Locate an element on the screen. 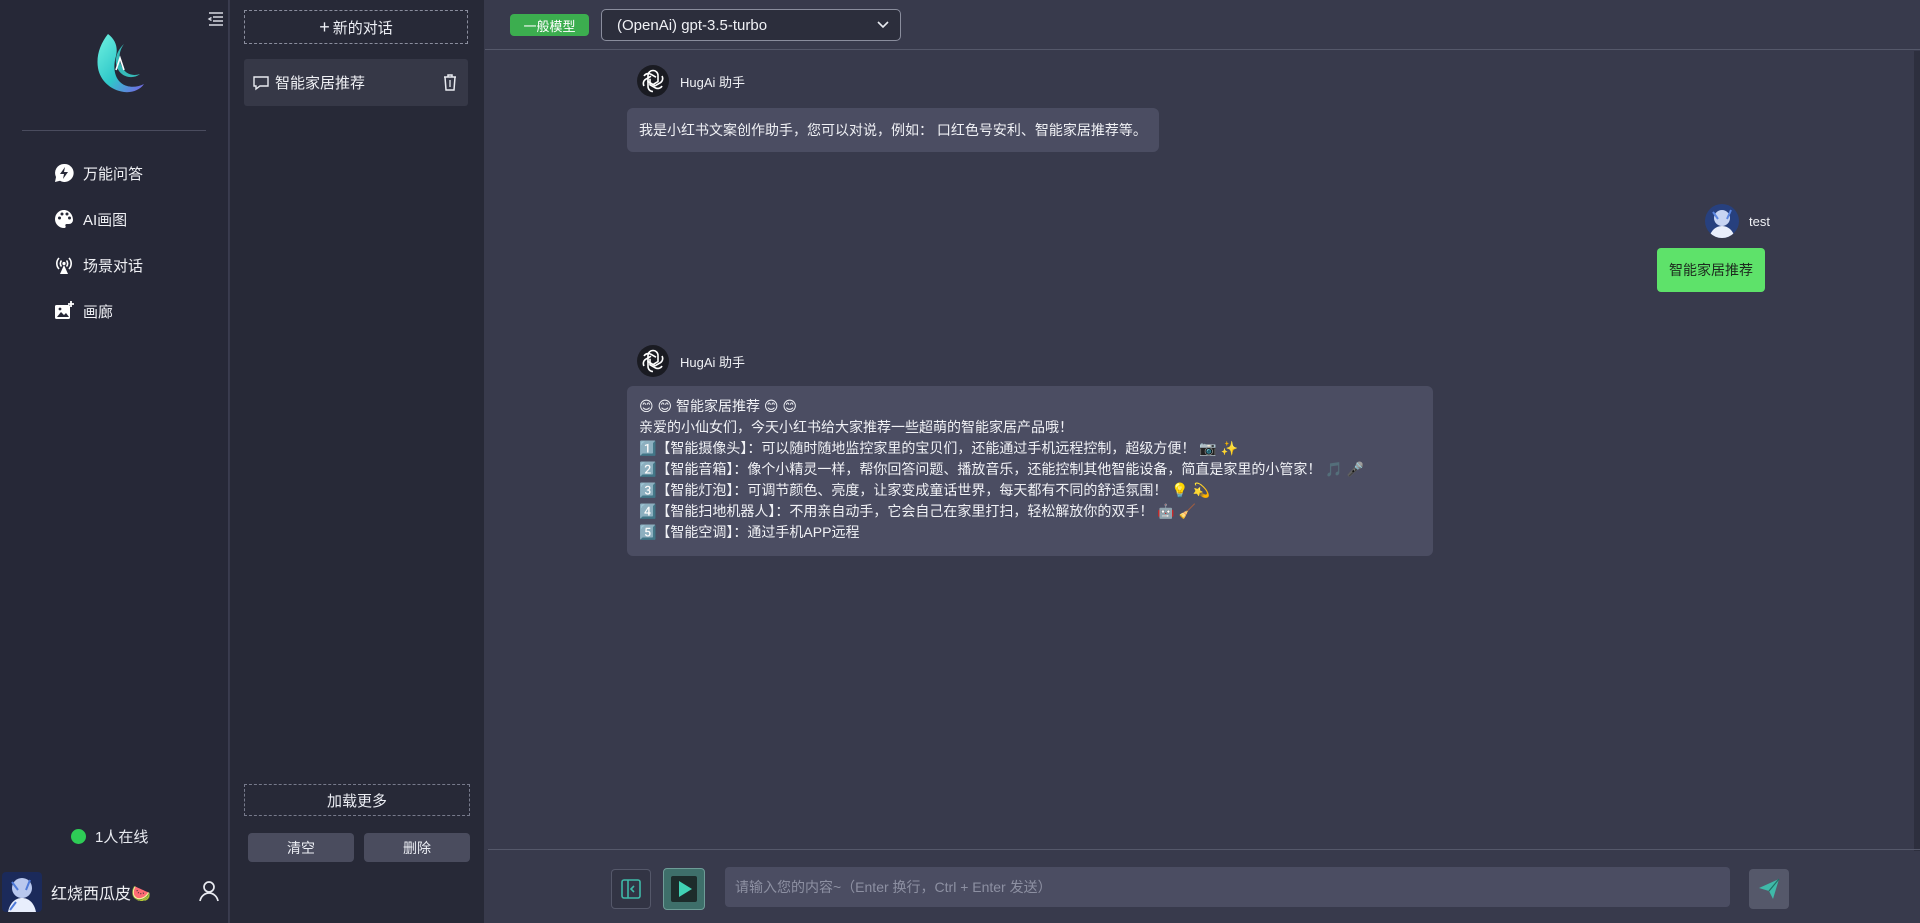 This screenshot has width=1920, height=923. nav-item-label: 画廊 is located at coordinates (98, 312).